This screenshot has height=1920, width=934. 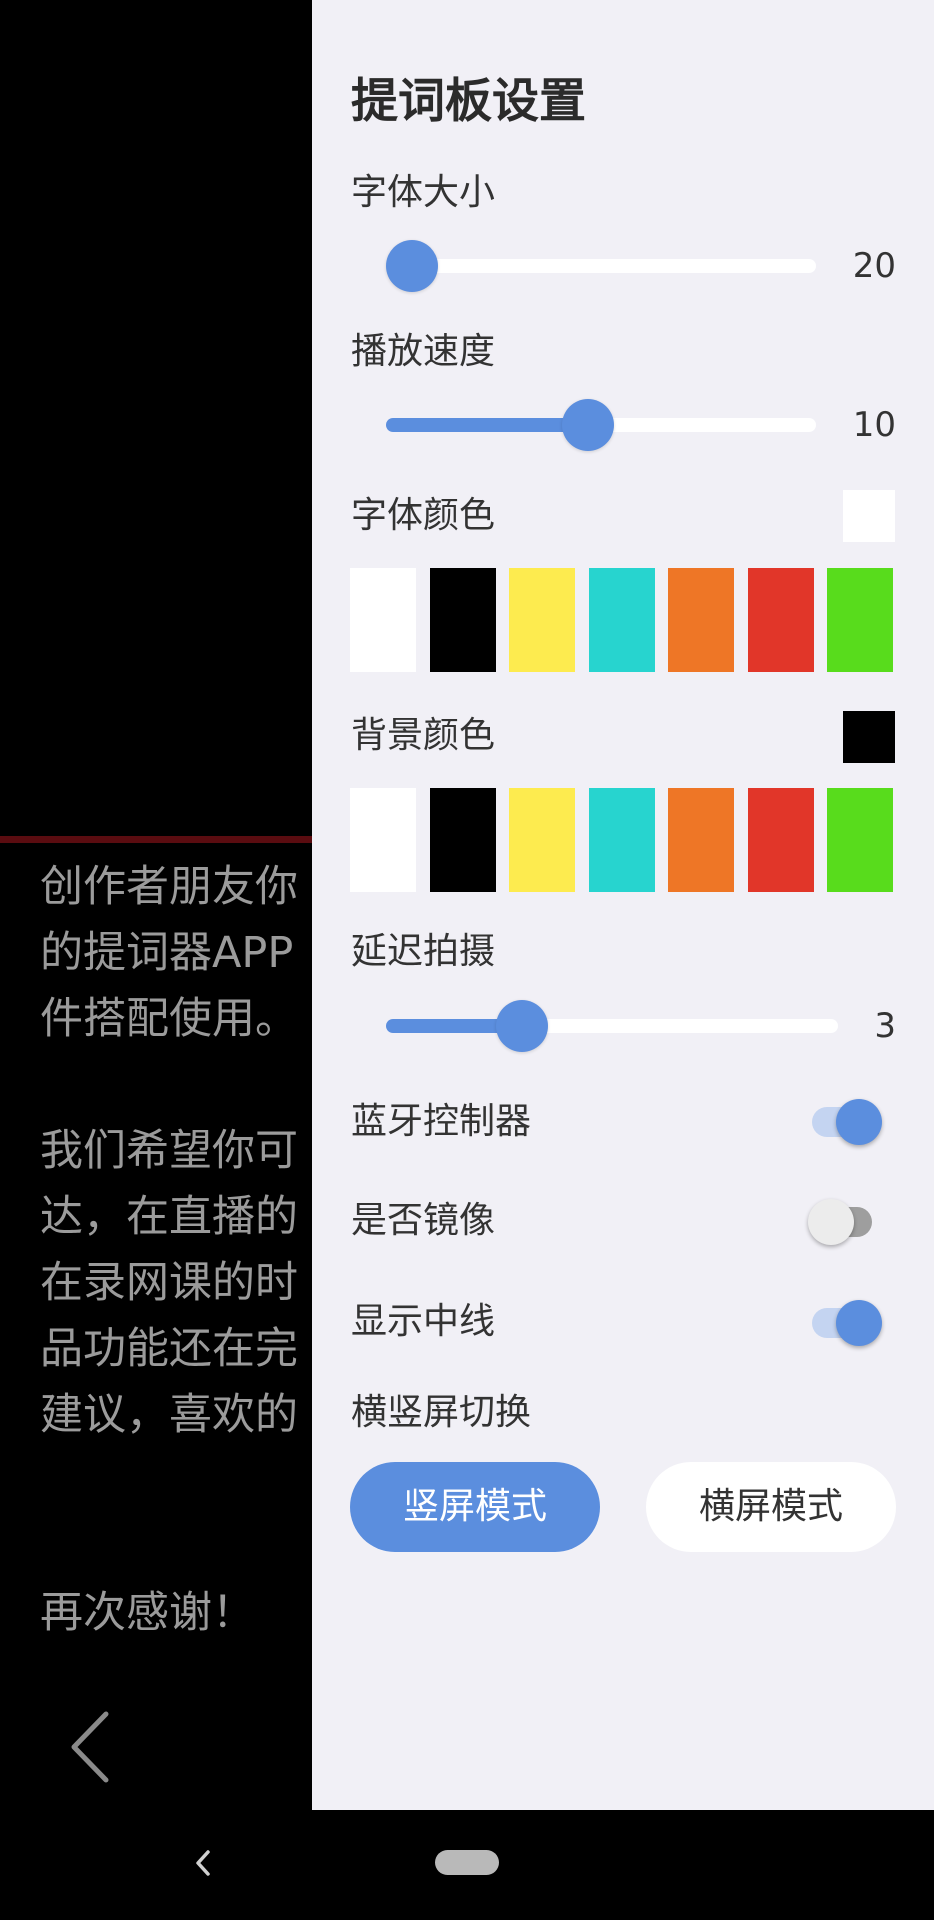 What do you see at coordinates (869, 737) in the screenshot?
I see `bg-color-preview` at bounding box center [869, 737].